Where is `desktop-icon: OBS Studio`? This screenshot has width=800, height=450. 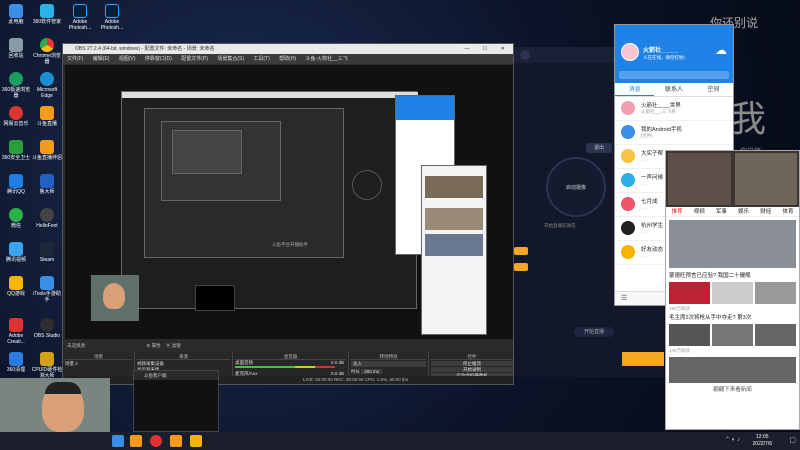 desktop-icon: OBS Studio is located at coordinates (47, 329).